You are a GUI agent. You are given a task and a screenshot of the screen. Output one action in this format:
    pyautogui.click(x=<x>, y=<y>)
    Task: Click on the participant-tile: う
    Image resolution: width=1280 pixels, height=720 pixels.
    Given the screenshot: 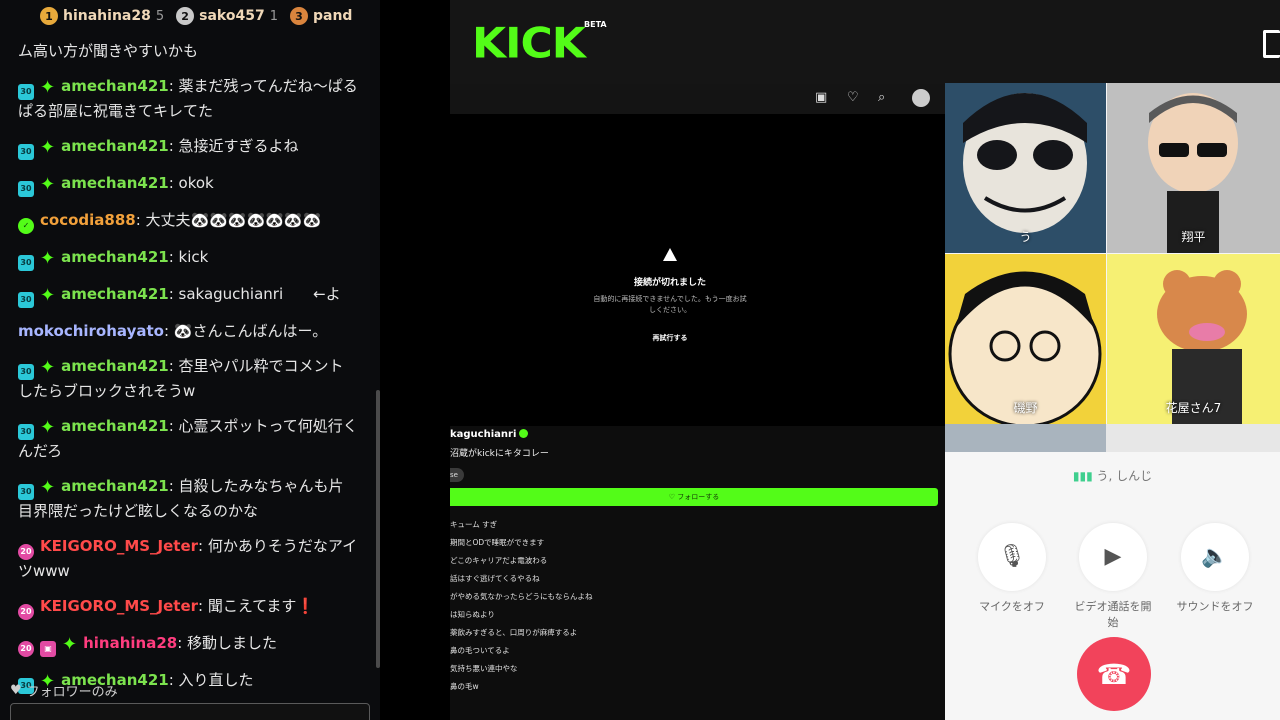 What is the action you would take?
    pyautogui.click(x=1025, y=168)
    